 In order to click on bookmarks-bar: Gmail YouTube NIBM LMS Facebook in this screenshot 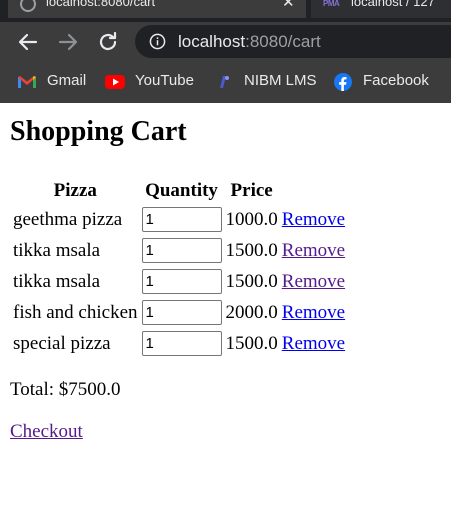, I will do `click(225, 82)`.